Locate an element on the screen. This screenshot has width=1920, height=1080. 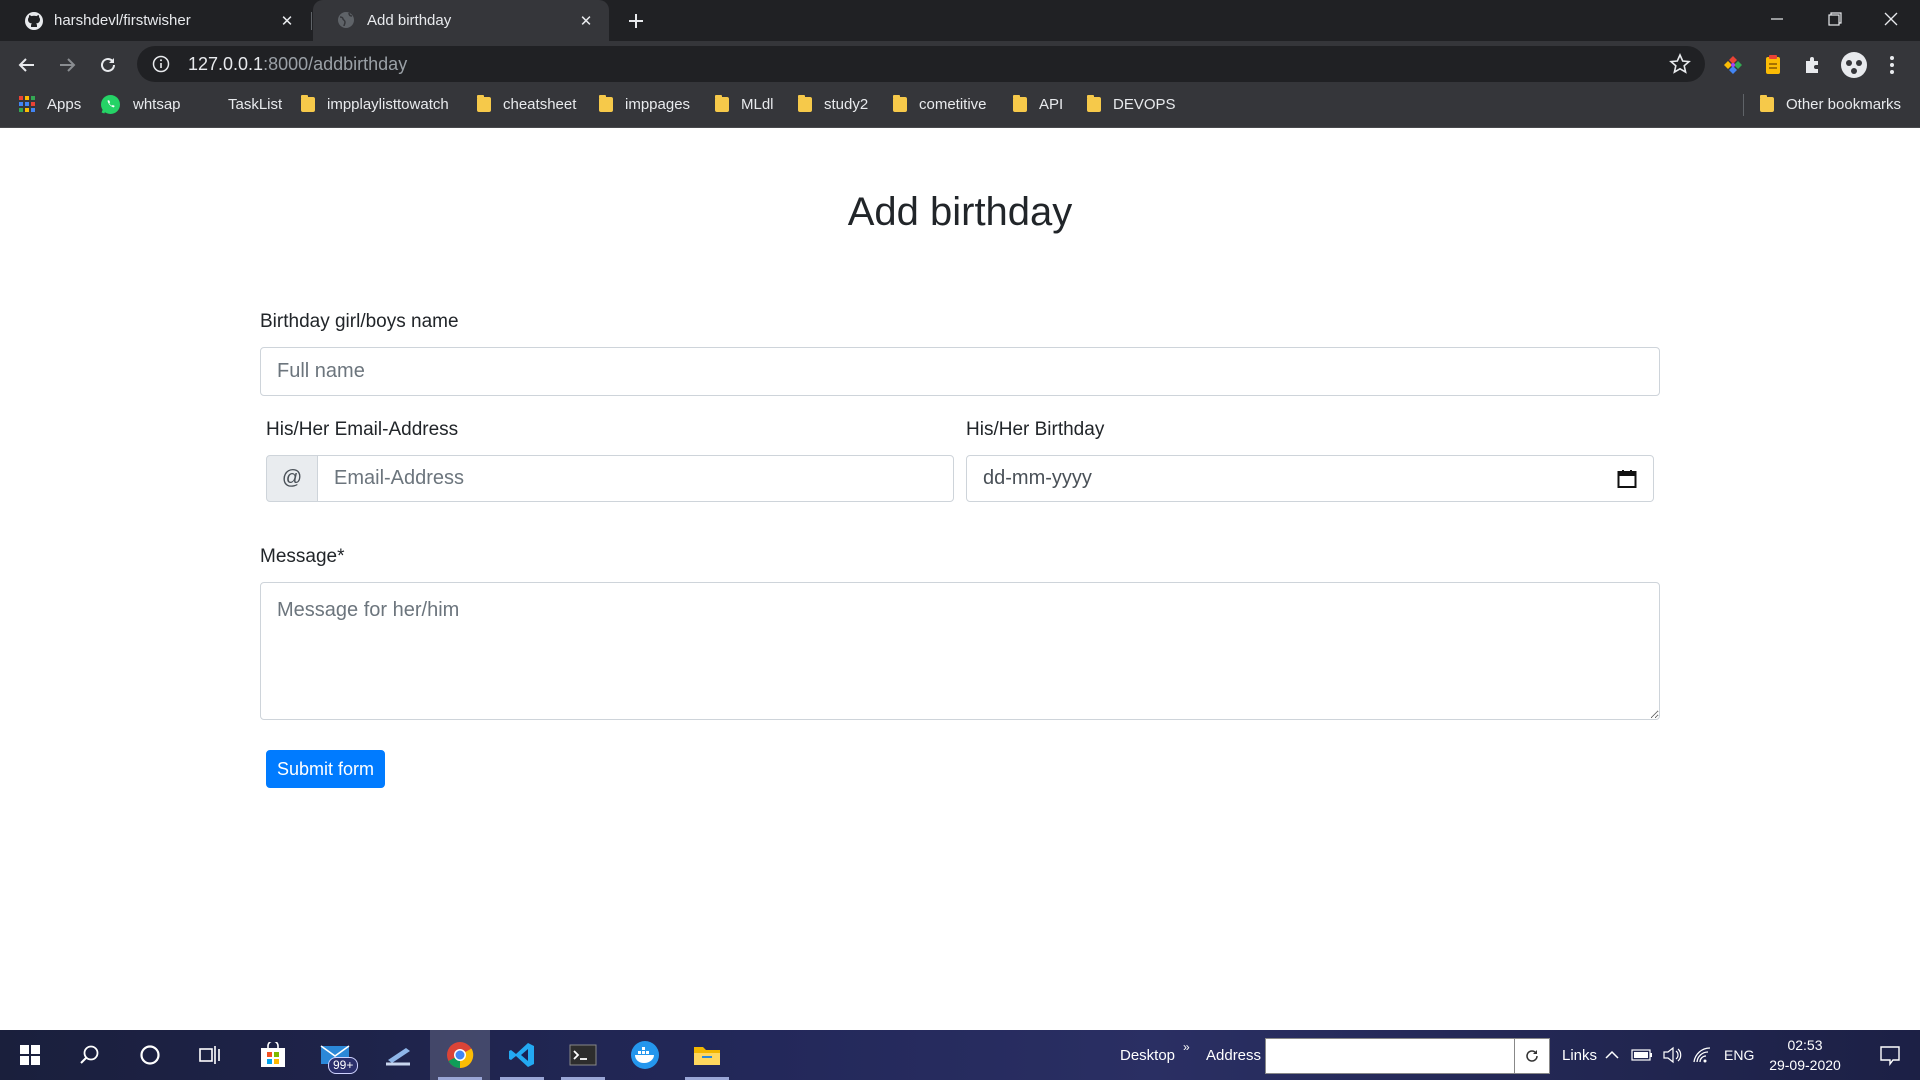
chrome-taskbar-icon is located at coordinates (460, 1055).